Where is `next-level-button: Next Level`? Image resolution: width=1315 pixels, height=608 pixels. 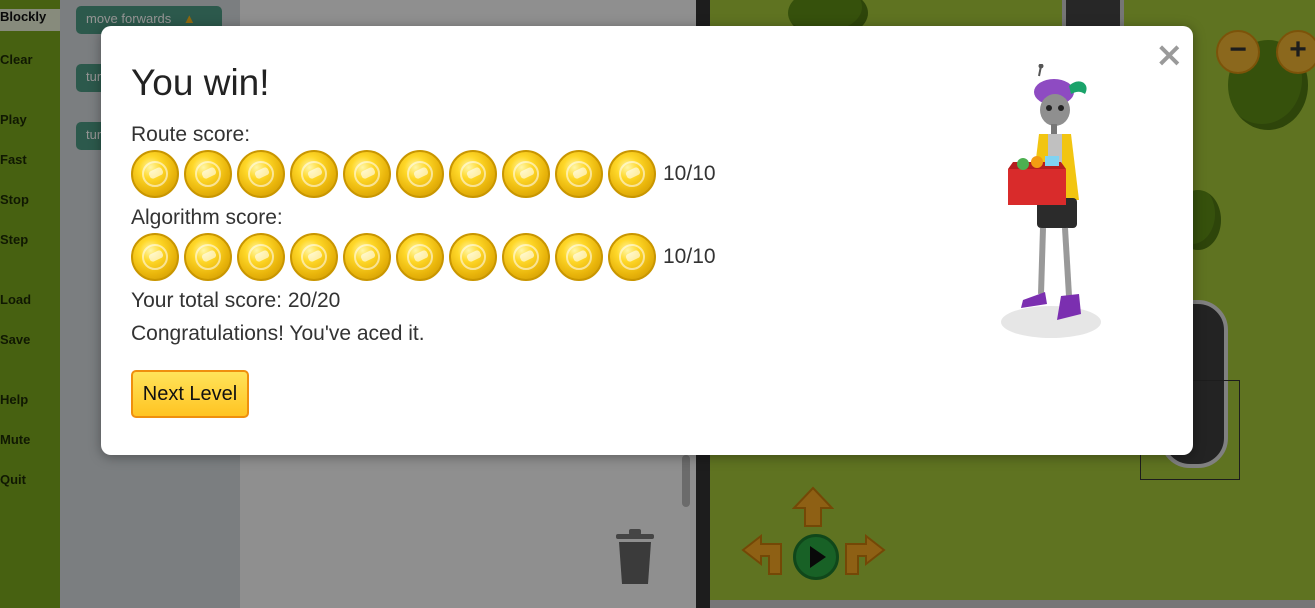 next-level-button: Next Level is located at coordinates (190, 394).